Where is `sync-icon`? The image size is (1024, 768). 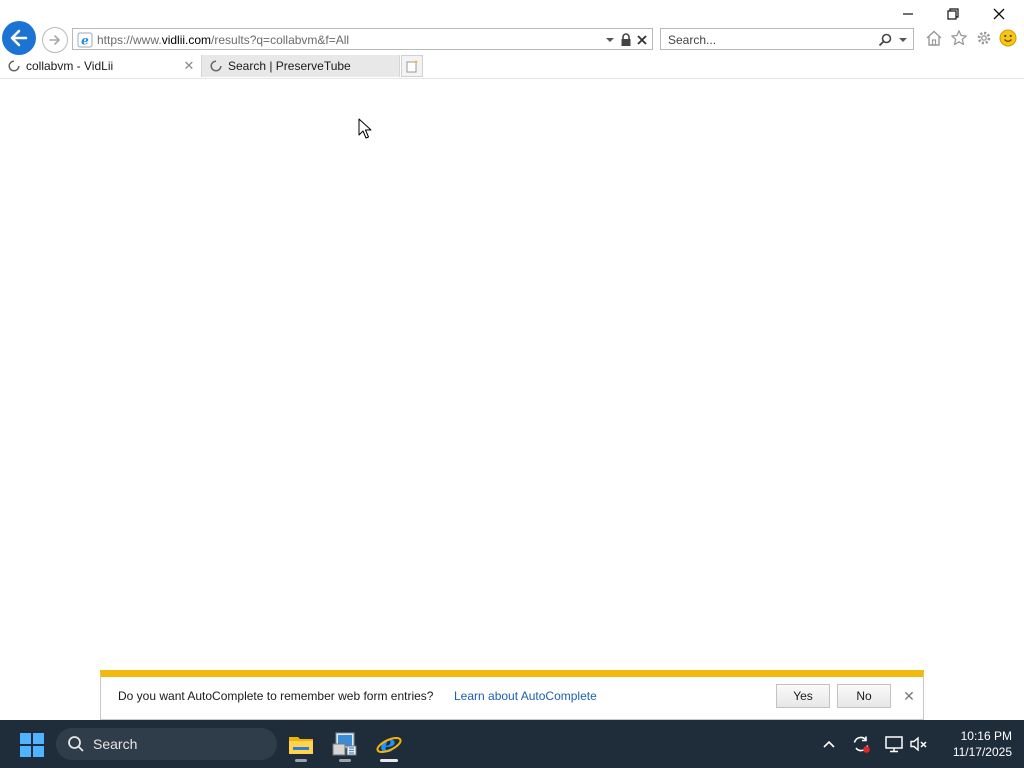 sync-icon is located at coordinates (861, 744).